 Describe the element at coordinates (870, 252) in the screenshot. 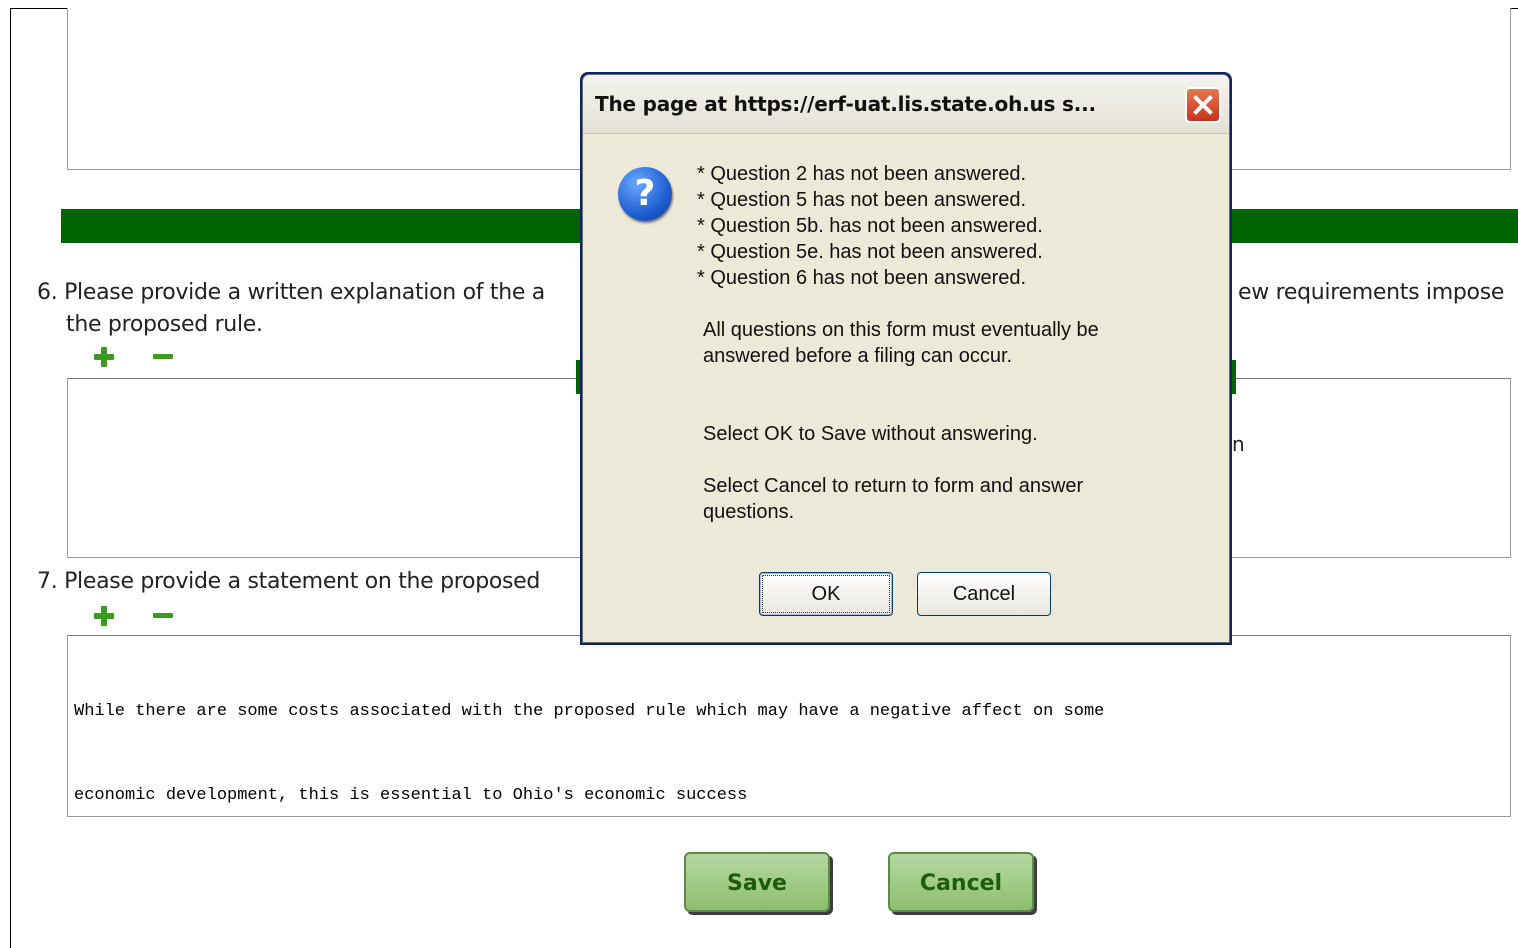

I see `unanswered-item: * Question 5e. has not been answered.` at that location.